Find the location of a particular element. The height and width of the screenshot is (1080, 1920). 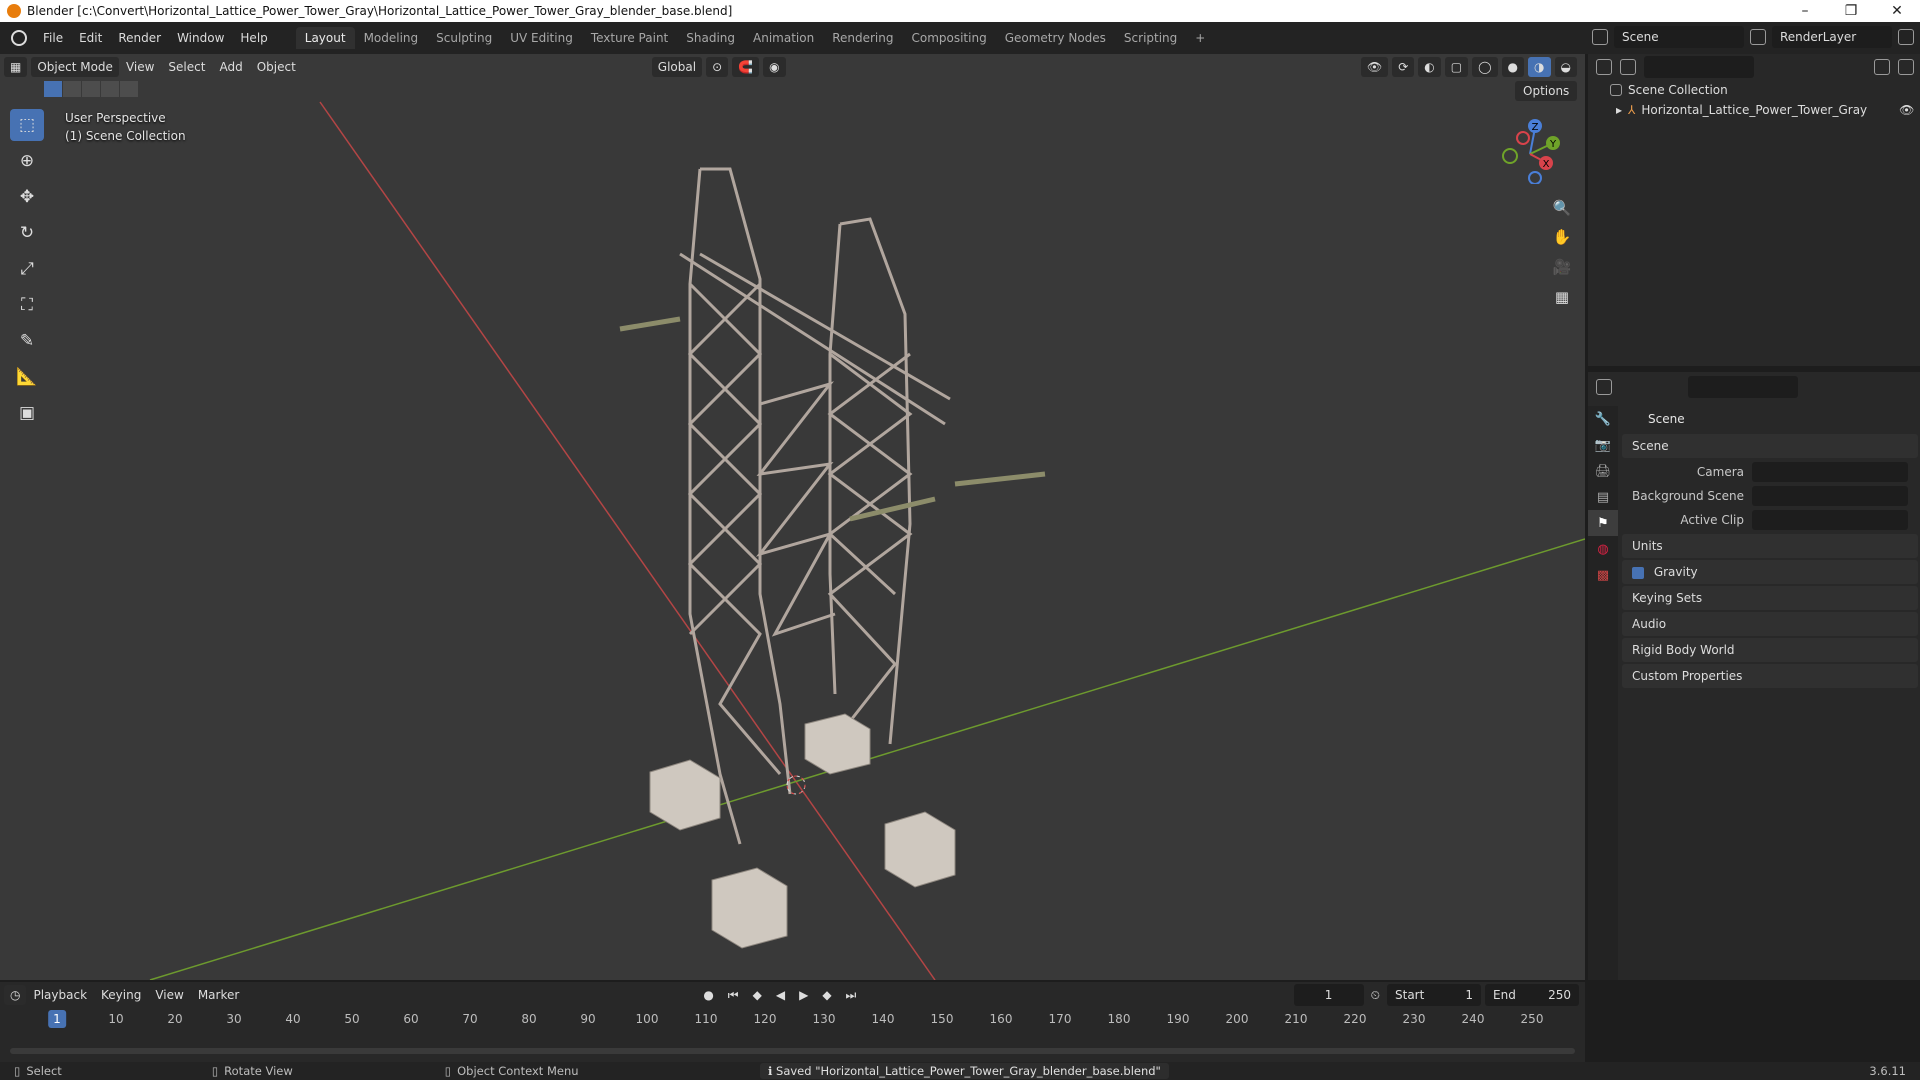

jump-start-icon: ⏮ is located at coordinates (733, 995).